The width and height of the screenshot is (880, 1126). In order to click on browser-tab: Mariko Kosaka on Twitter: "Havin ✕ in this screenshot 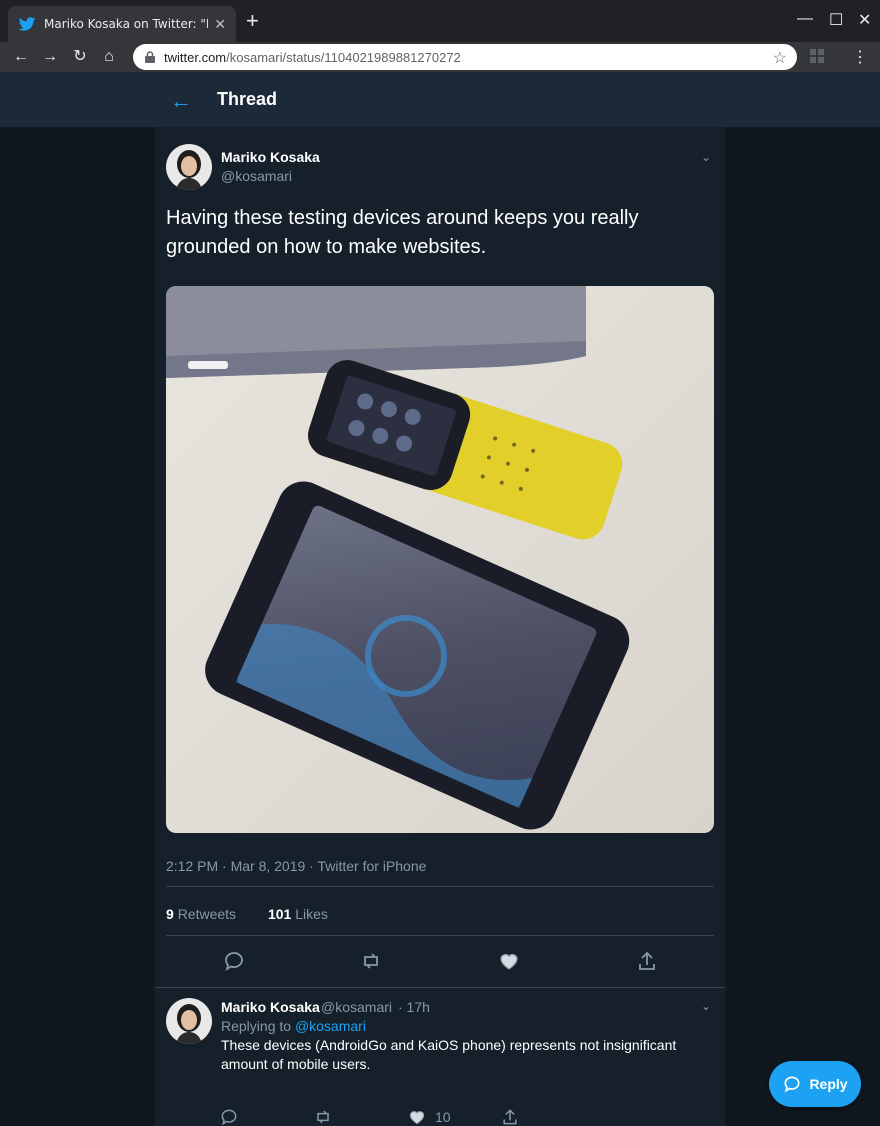, I will do `click(122, 24)`.